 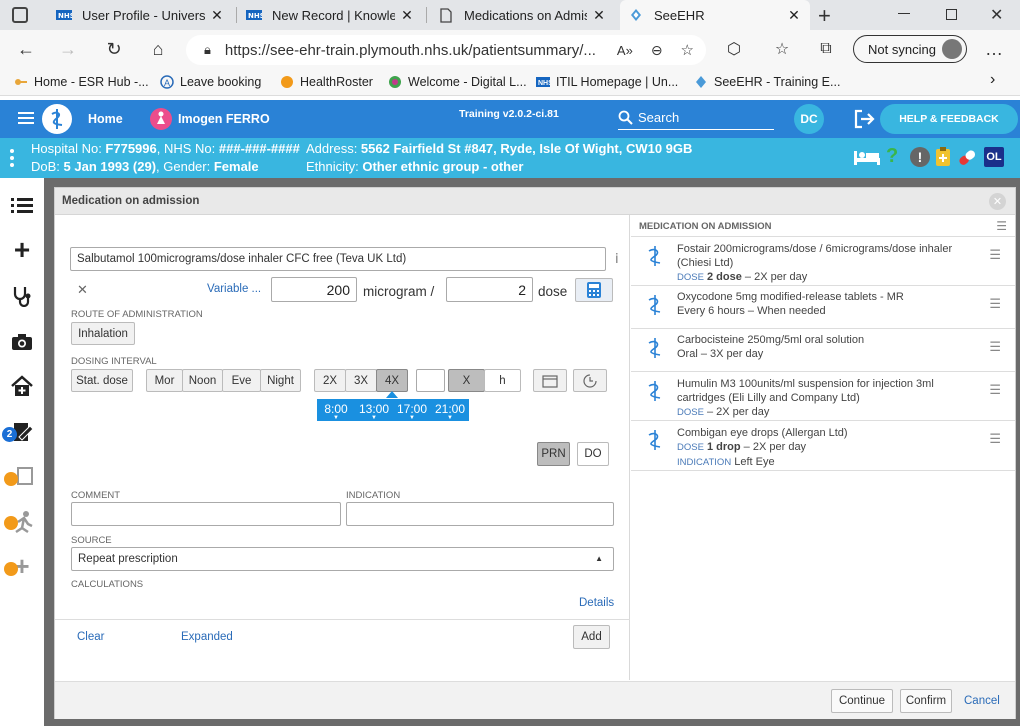 I want to click on comment-input, so click(x=206, y=514).